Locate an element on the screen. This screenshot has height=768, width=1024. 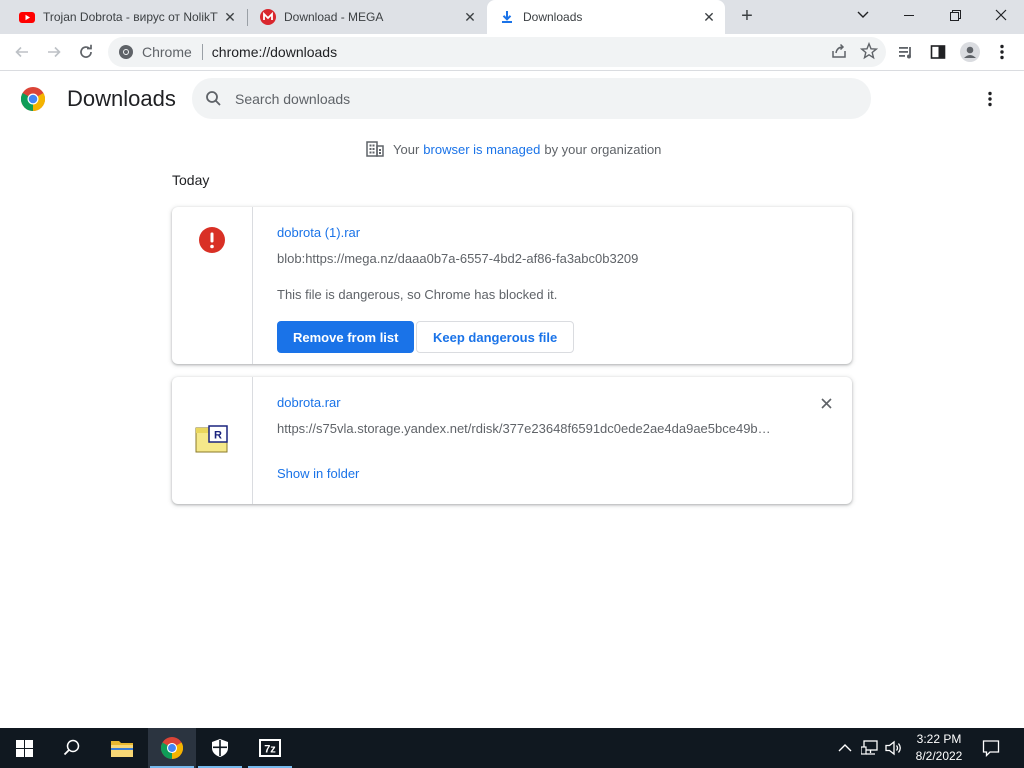
managed-suffix: by your organization is located at coordinates (603, 149).